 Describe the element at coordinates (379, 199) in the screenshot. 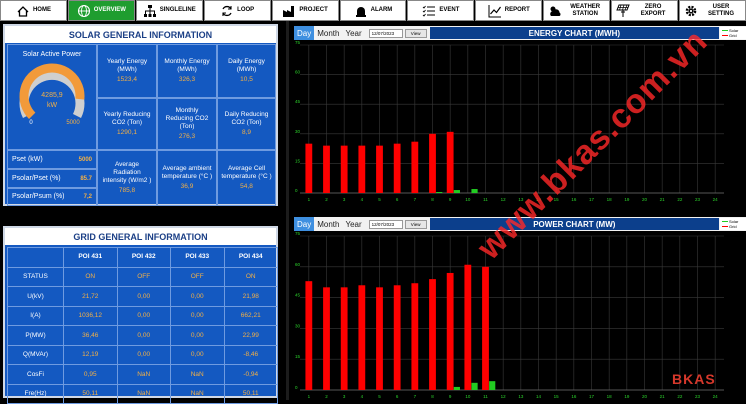

I see `x-tick-label: 5` at that location.